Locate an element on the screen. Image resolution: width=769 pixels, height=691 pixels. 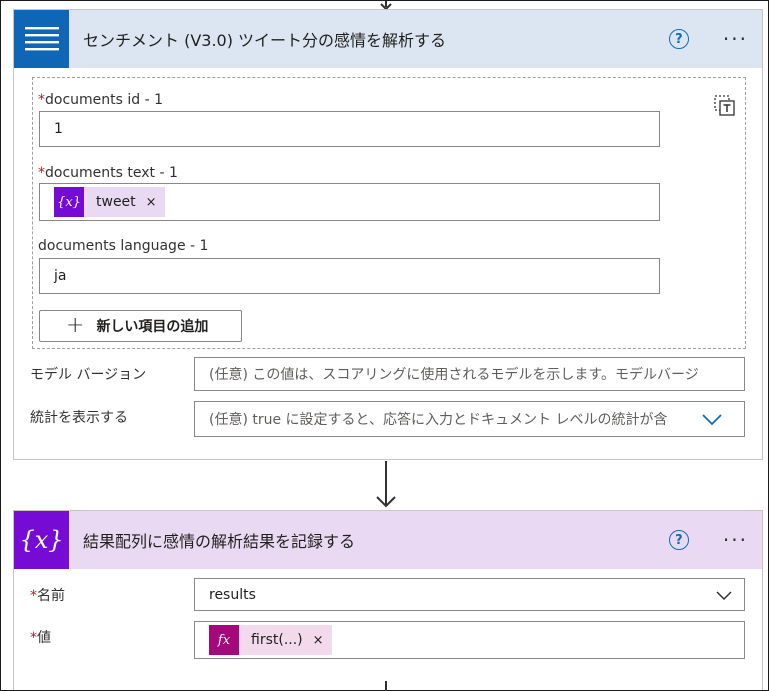
show-stats-select: (任意) true に設定すると、応答に入力とドキュメント レベルの統計が含 is located at coordinates (469, 419).